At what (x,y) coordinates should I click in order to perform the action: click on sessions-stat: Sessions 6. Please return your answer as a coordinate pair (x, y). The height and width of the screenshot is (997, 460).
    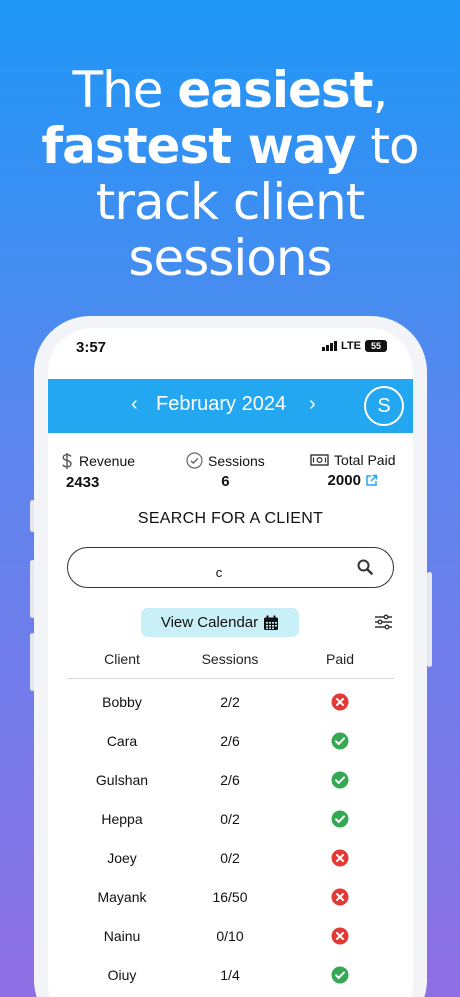
    Looking at the image, I should click on (225, 471).